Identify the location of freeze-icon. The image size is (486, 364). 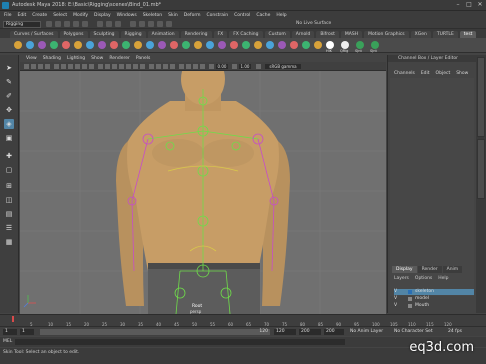
(234, 45).